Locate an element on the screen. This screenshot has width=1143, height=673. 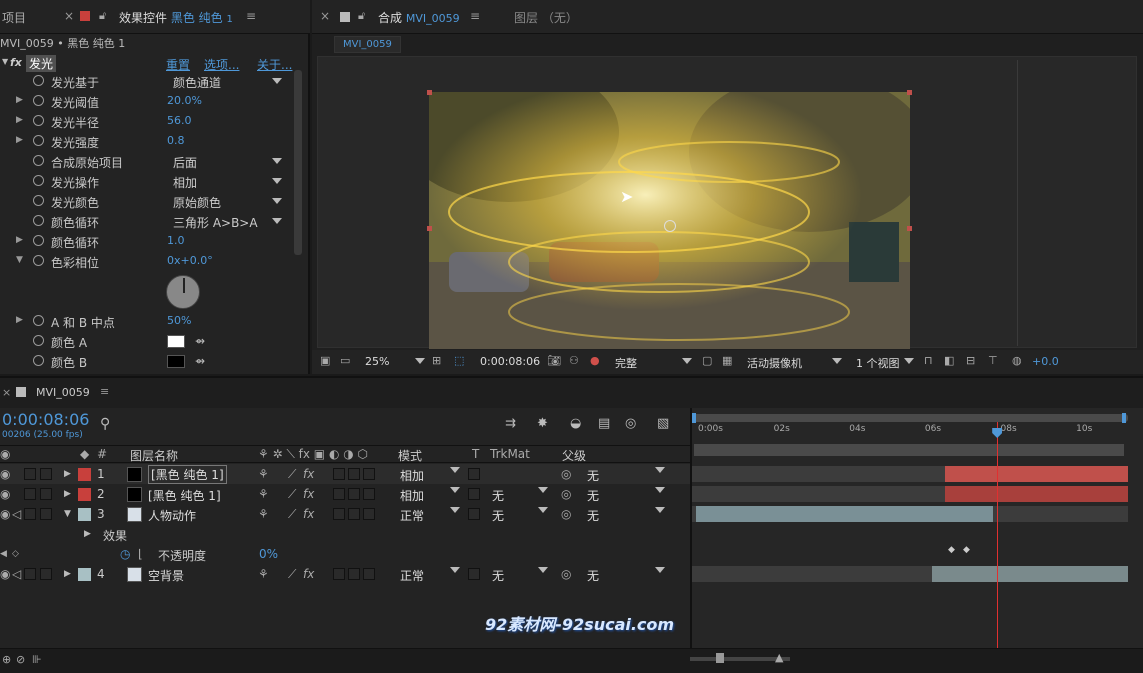
layer-name: 空背景 is located at coordinates (166, 575).